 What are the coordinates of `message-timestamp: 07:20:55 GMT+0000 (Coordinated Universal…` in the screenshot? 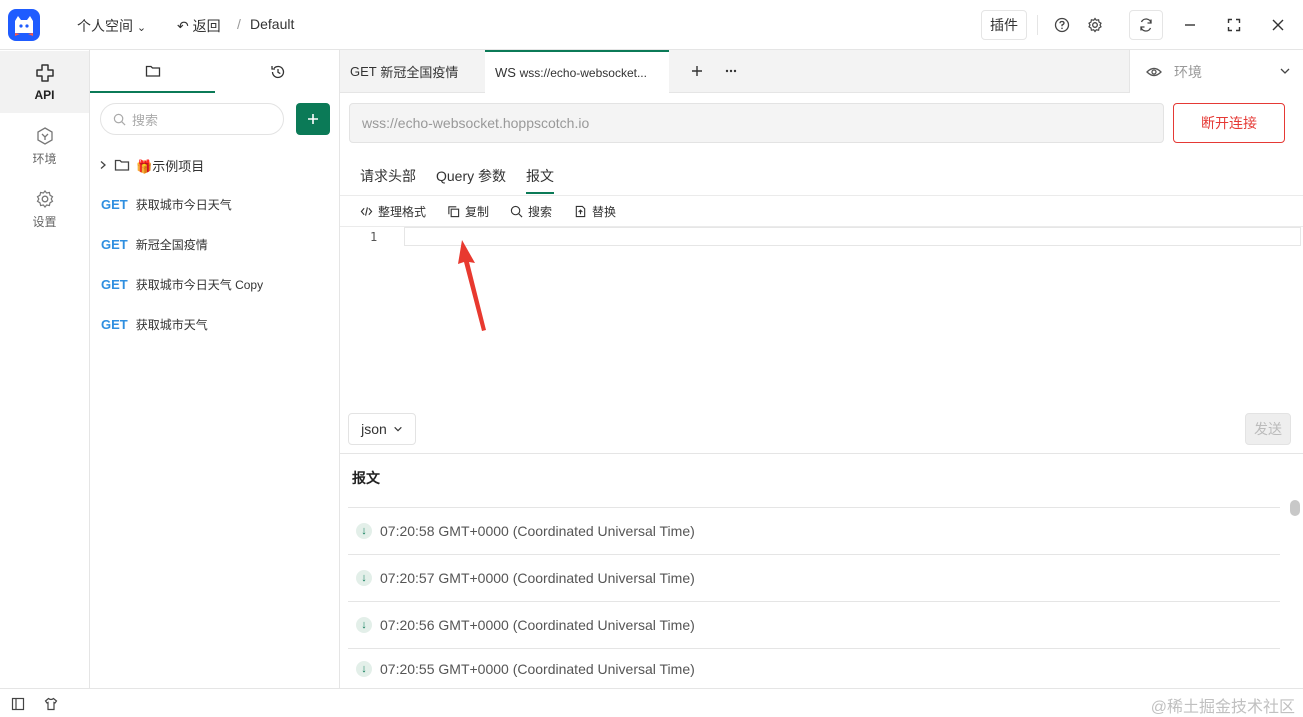 It's located at (537, 668).